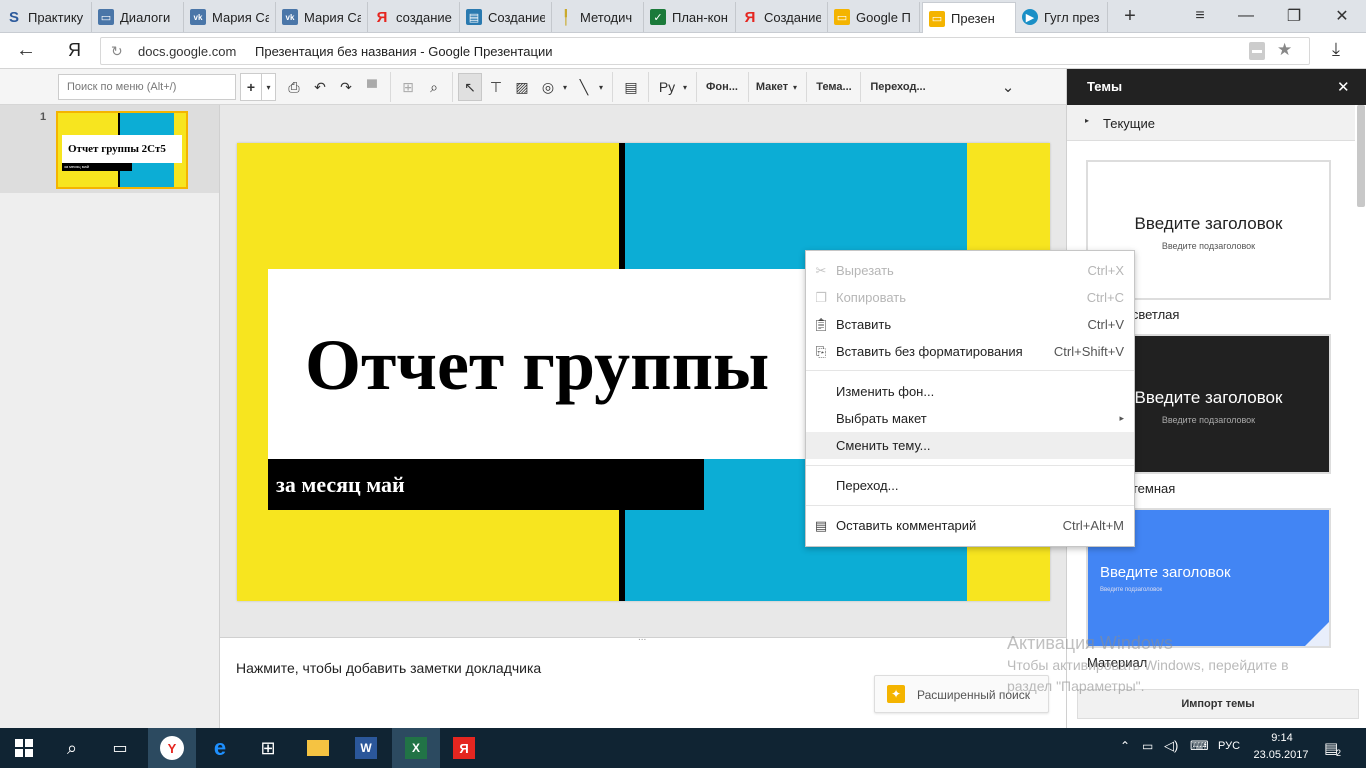 This screenshot has width=1366, height=768. I want to click on reload-icon: ↻, so click(117, 51).